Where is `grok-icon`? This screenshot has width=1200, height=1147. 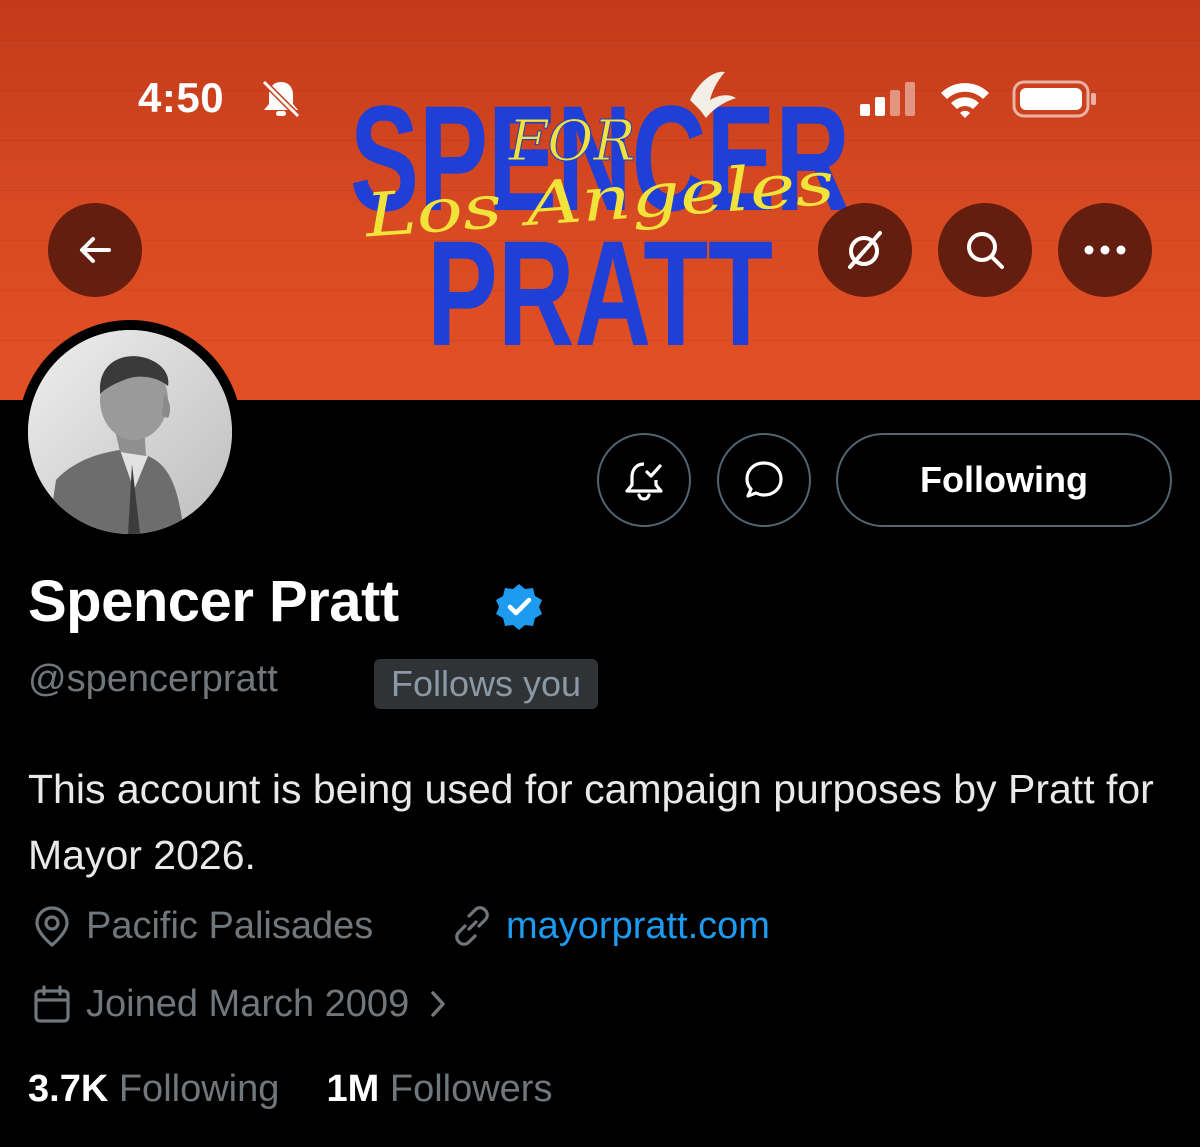 grok-icon is located at coordinates (865, 250).